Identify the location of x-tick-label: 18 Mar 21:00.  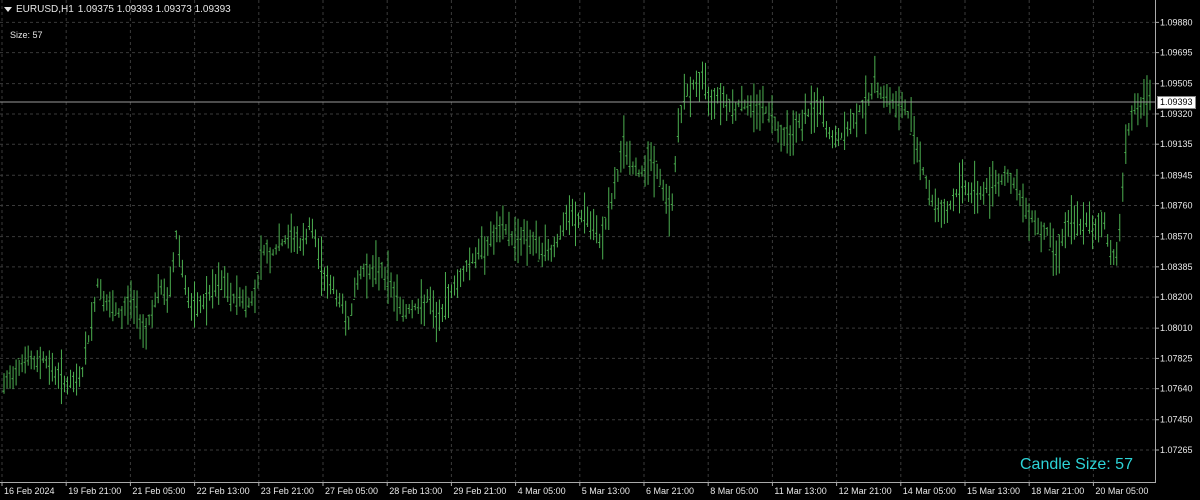
(1057, 491).